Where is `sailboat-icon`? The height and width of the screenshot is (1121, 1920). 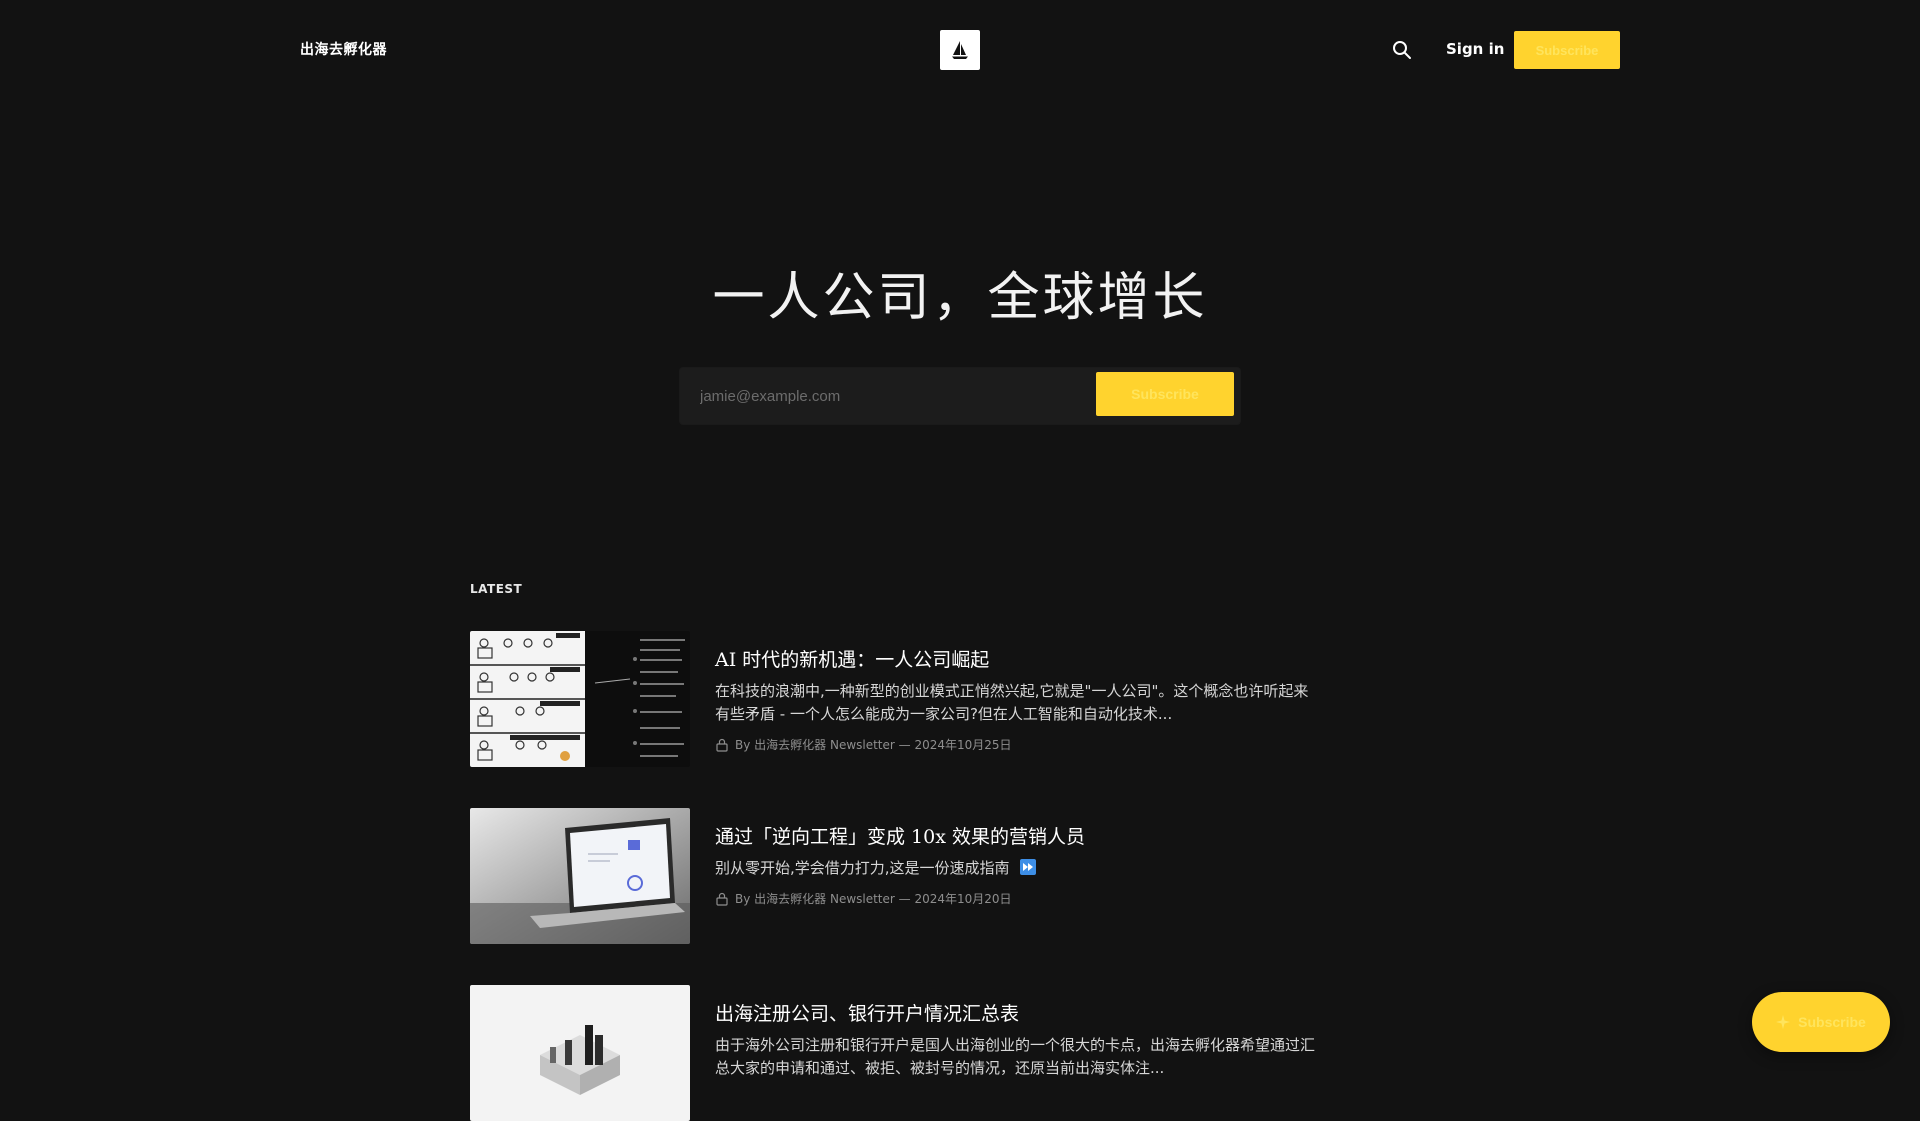 sailboat-icon is located at coordinates (960, 50).